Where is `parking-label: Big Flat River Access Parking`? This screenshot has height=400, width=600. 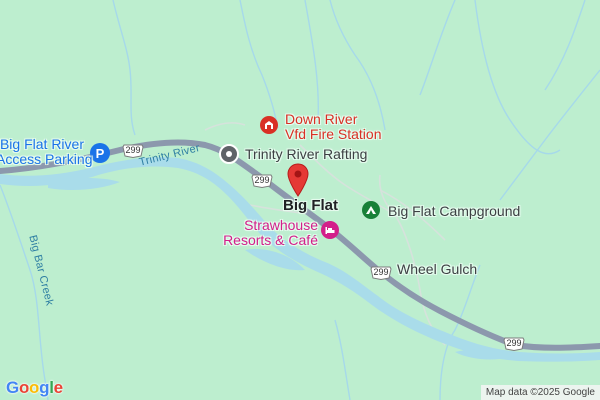 parking-label: Big Flat River Access Parking is located at coordinates (46, 151).